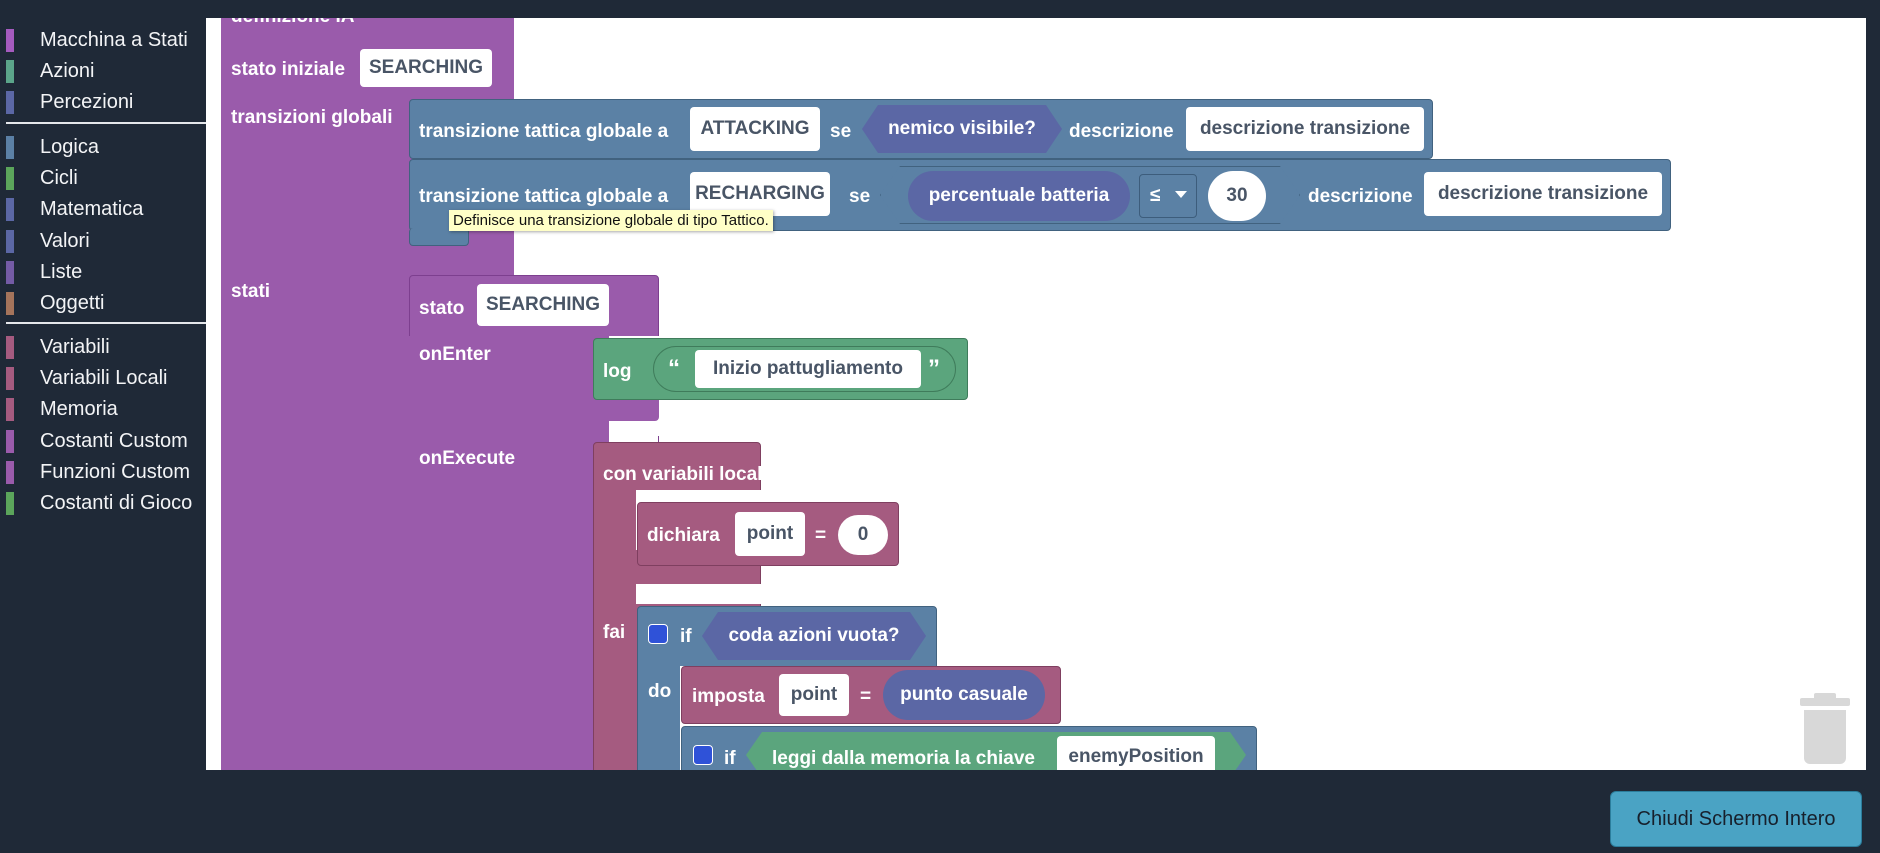  I want to click on category-label: Memoria, so click(79, 409).